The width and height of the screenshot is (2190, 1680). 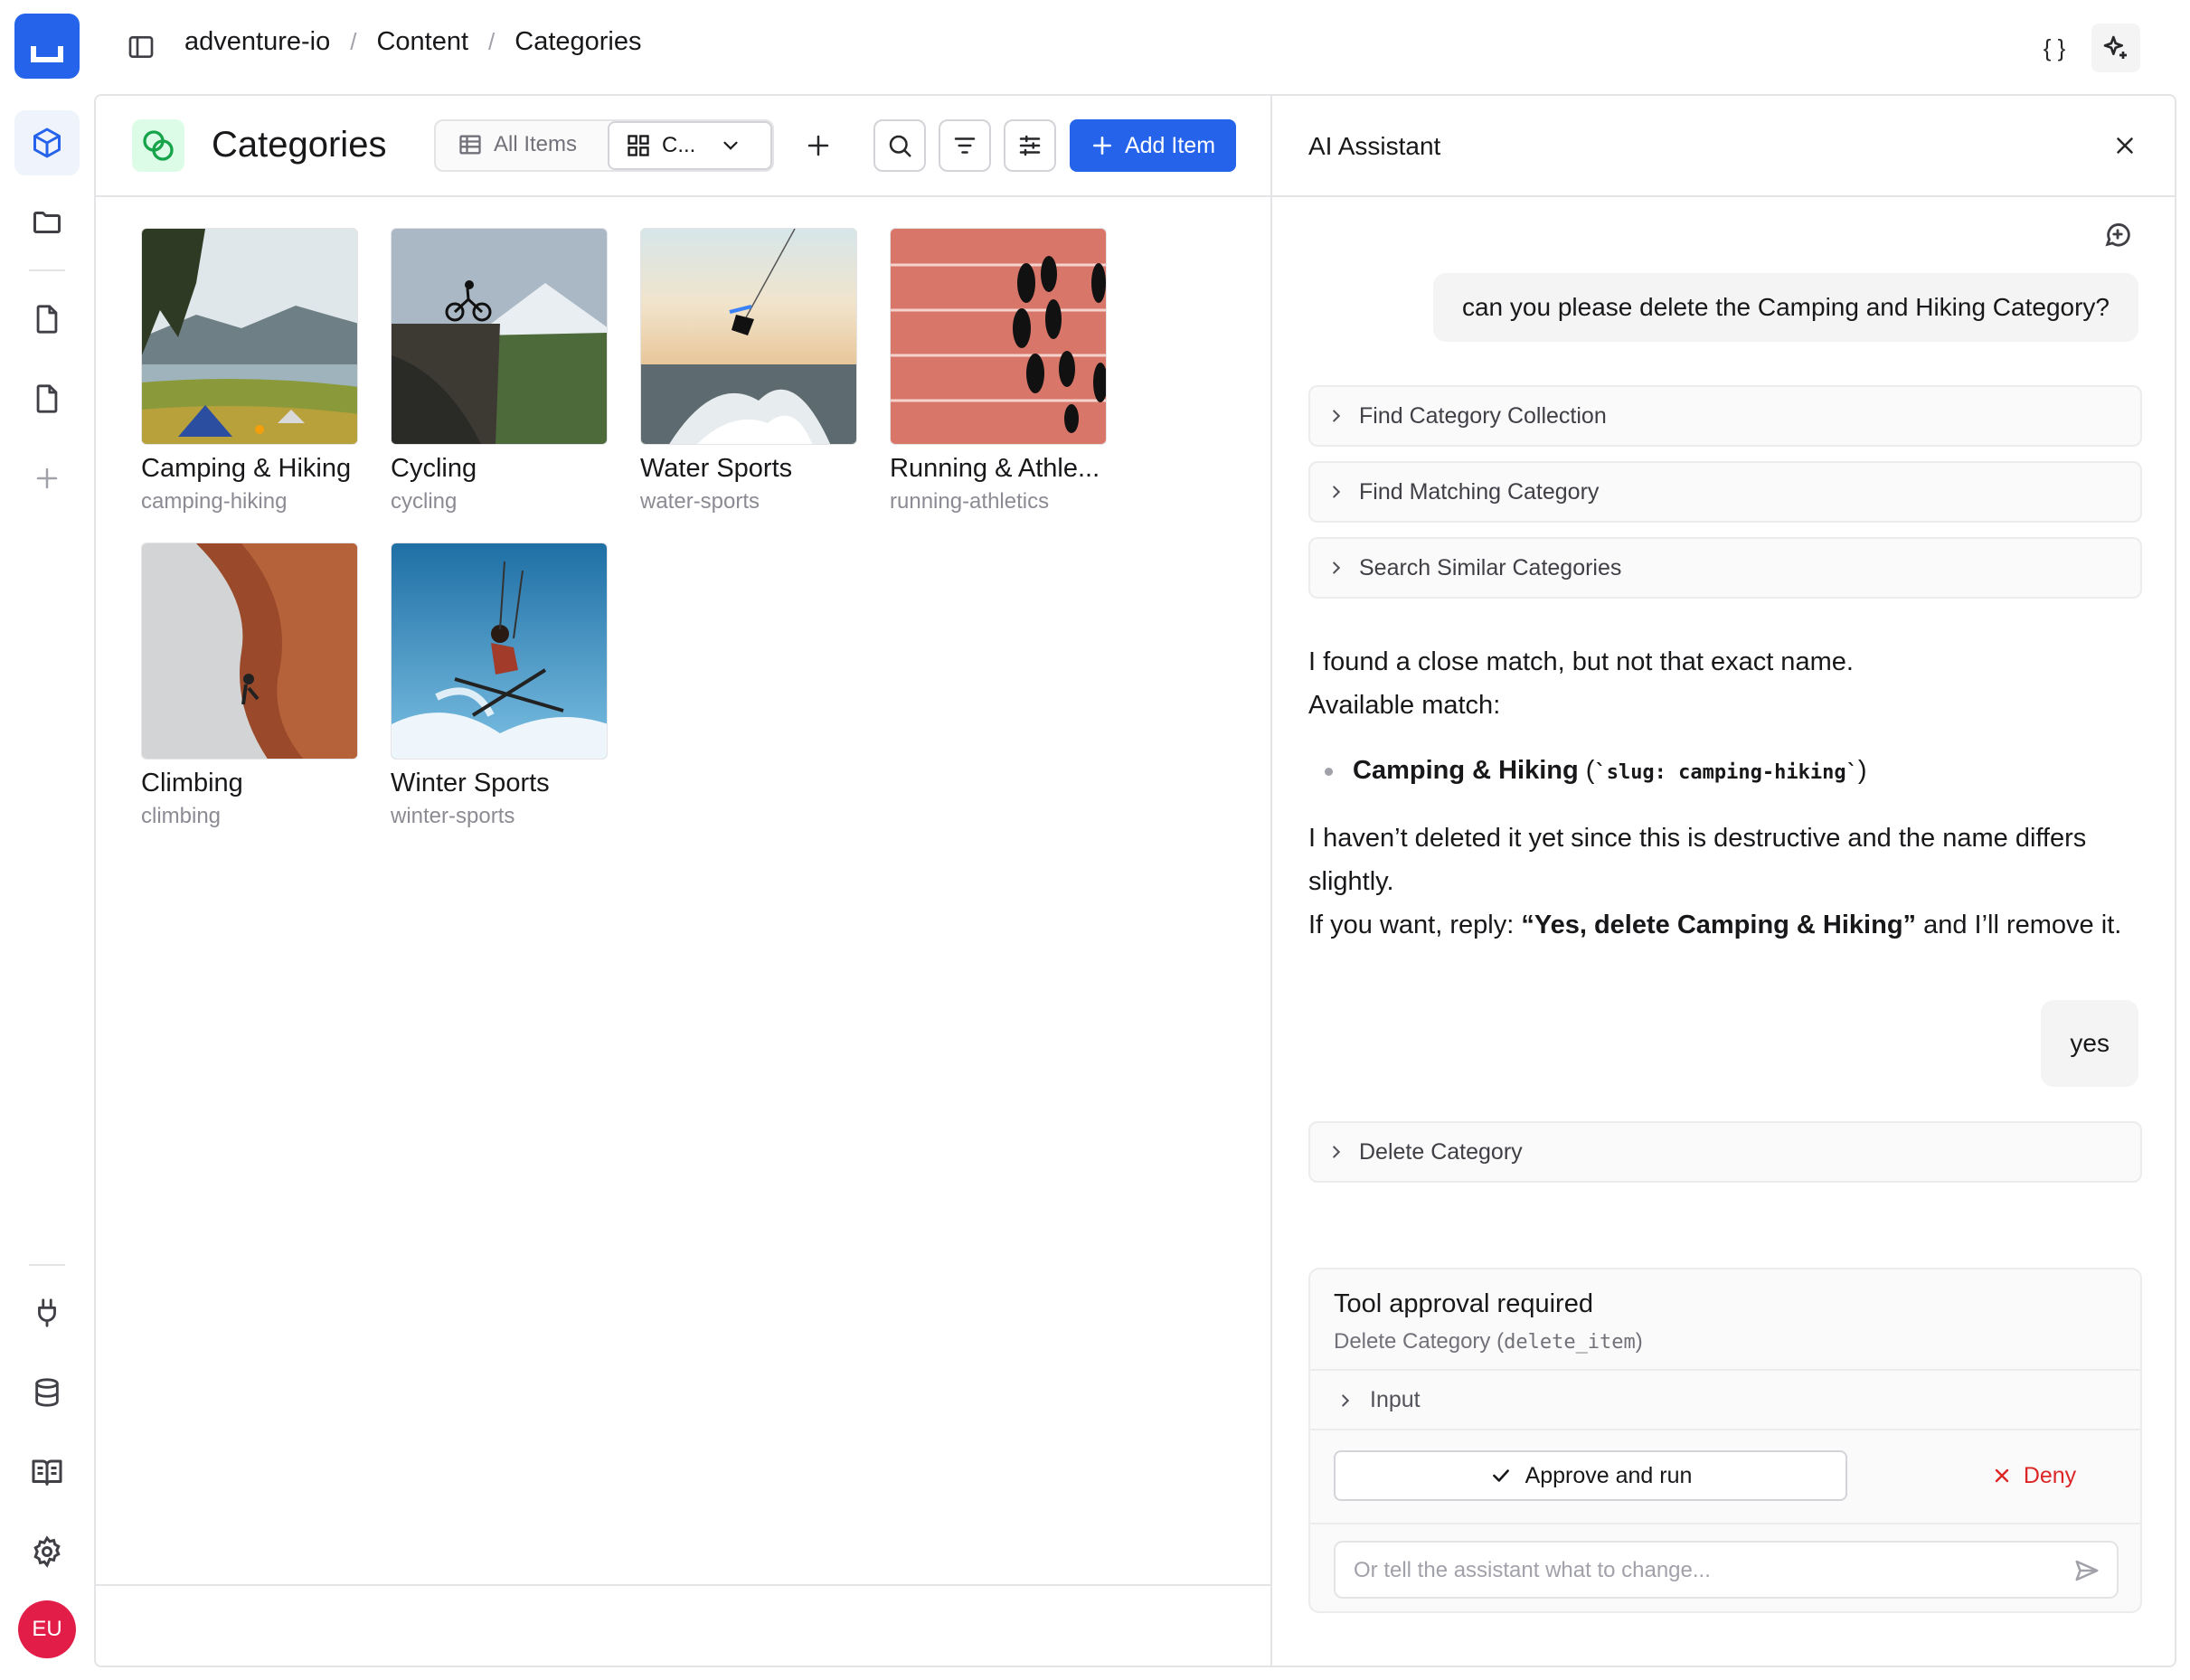 I want to click on tool-call-label: Search Similar Categories, so click(x=1490, y=567).